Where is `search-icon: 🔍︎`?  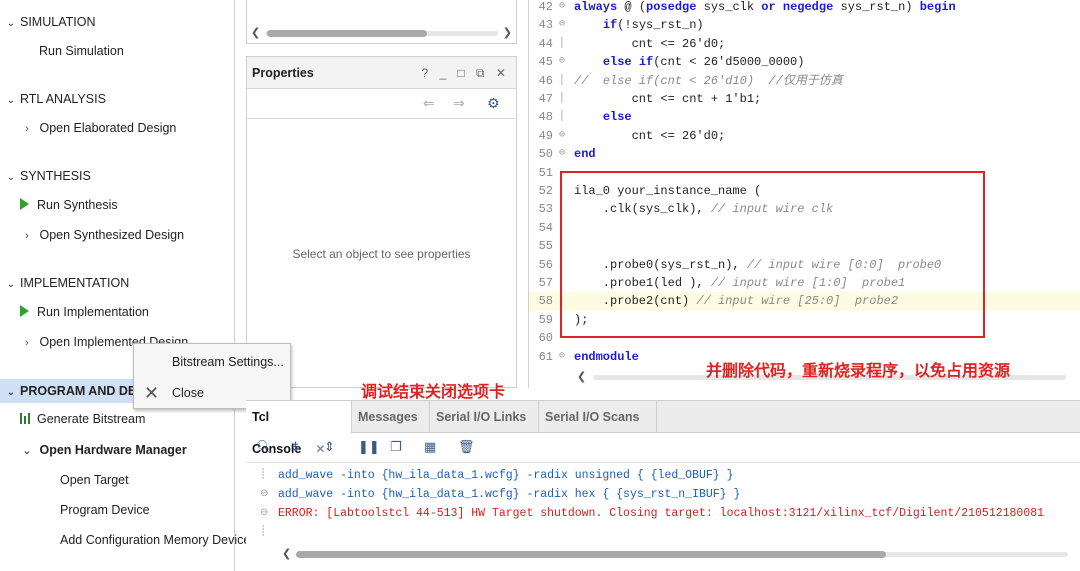 search-icon: 🔍︎ is located at coordinates (264, 447).